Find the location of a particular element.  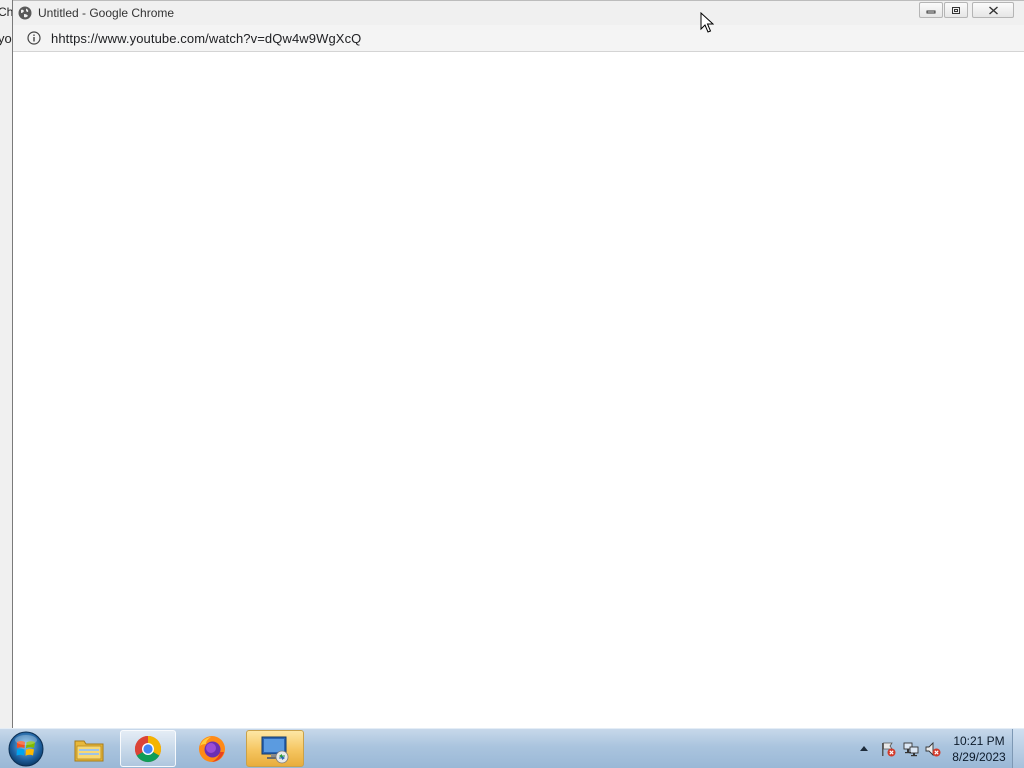

taskbar-file-explorer is located at coordinates (89, 748).